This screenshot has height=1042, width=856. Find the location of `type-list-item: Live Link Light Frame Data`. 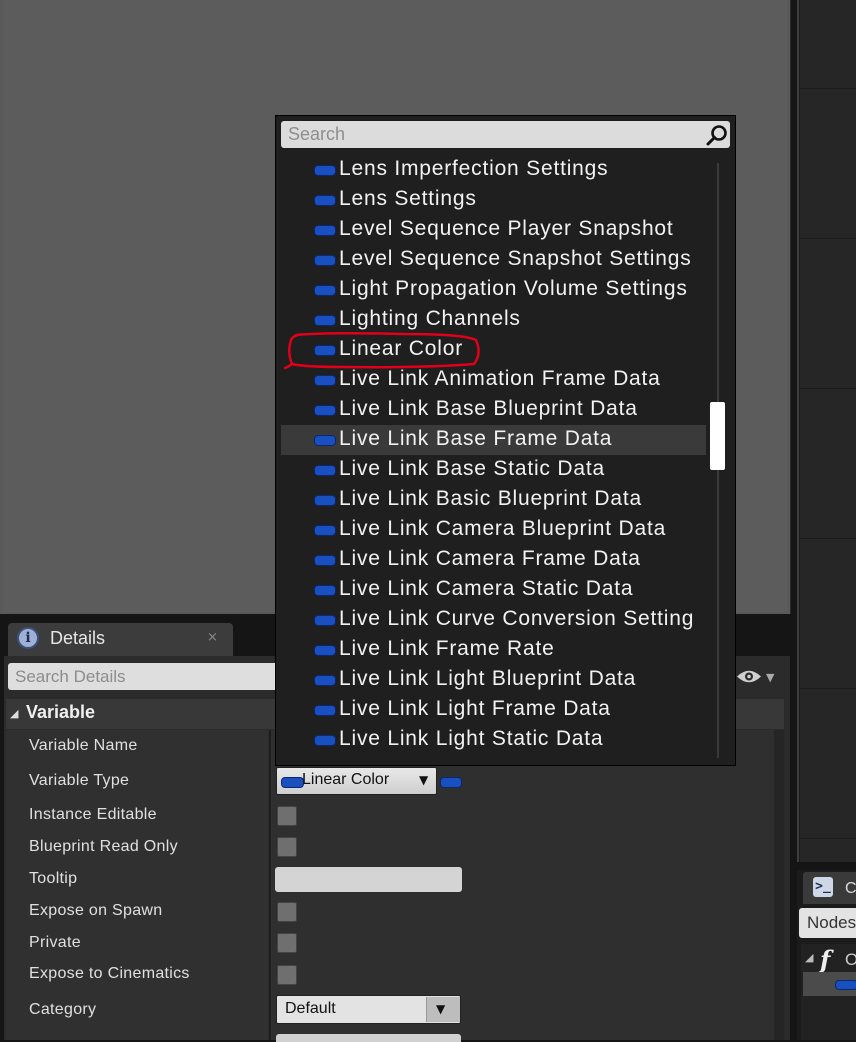

type-list-item: Live Link Light Frame Data is located at coordinates (493, 710).